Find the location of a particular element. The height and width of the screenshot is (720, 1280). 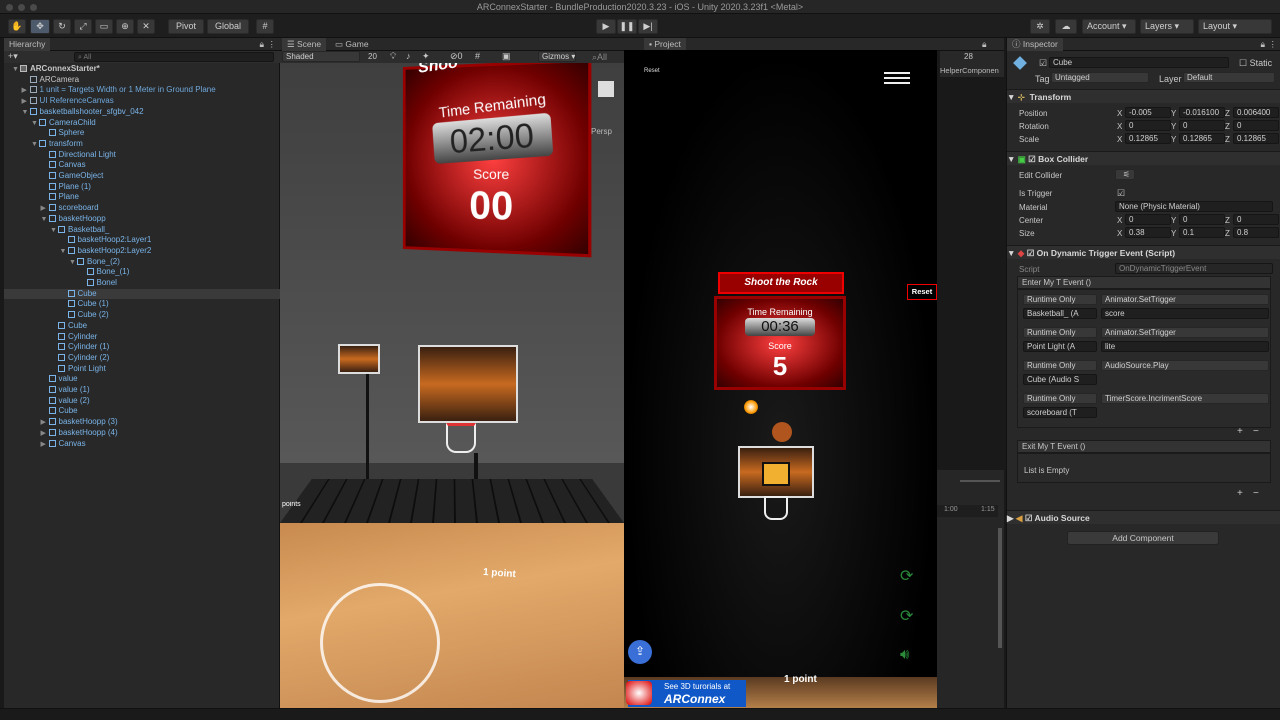

hierarchy-row: ▼ Bone_(2) is located at coordinates (142, 262).